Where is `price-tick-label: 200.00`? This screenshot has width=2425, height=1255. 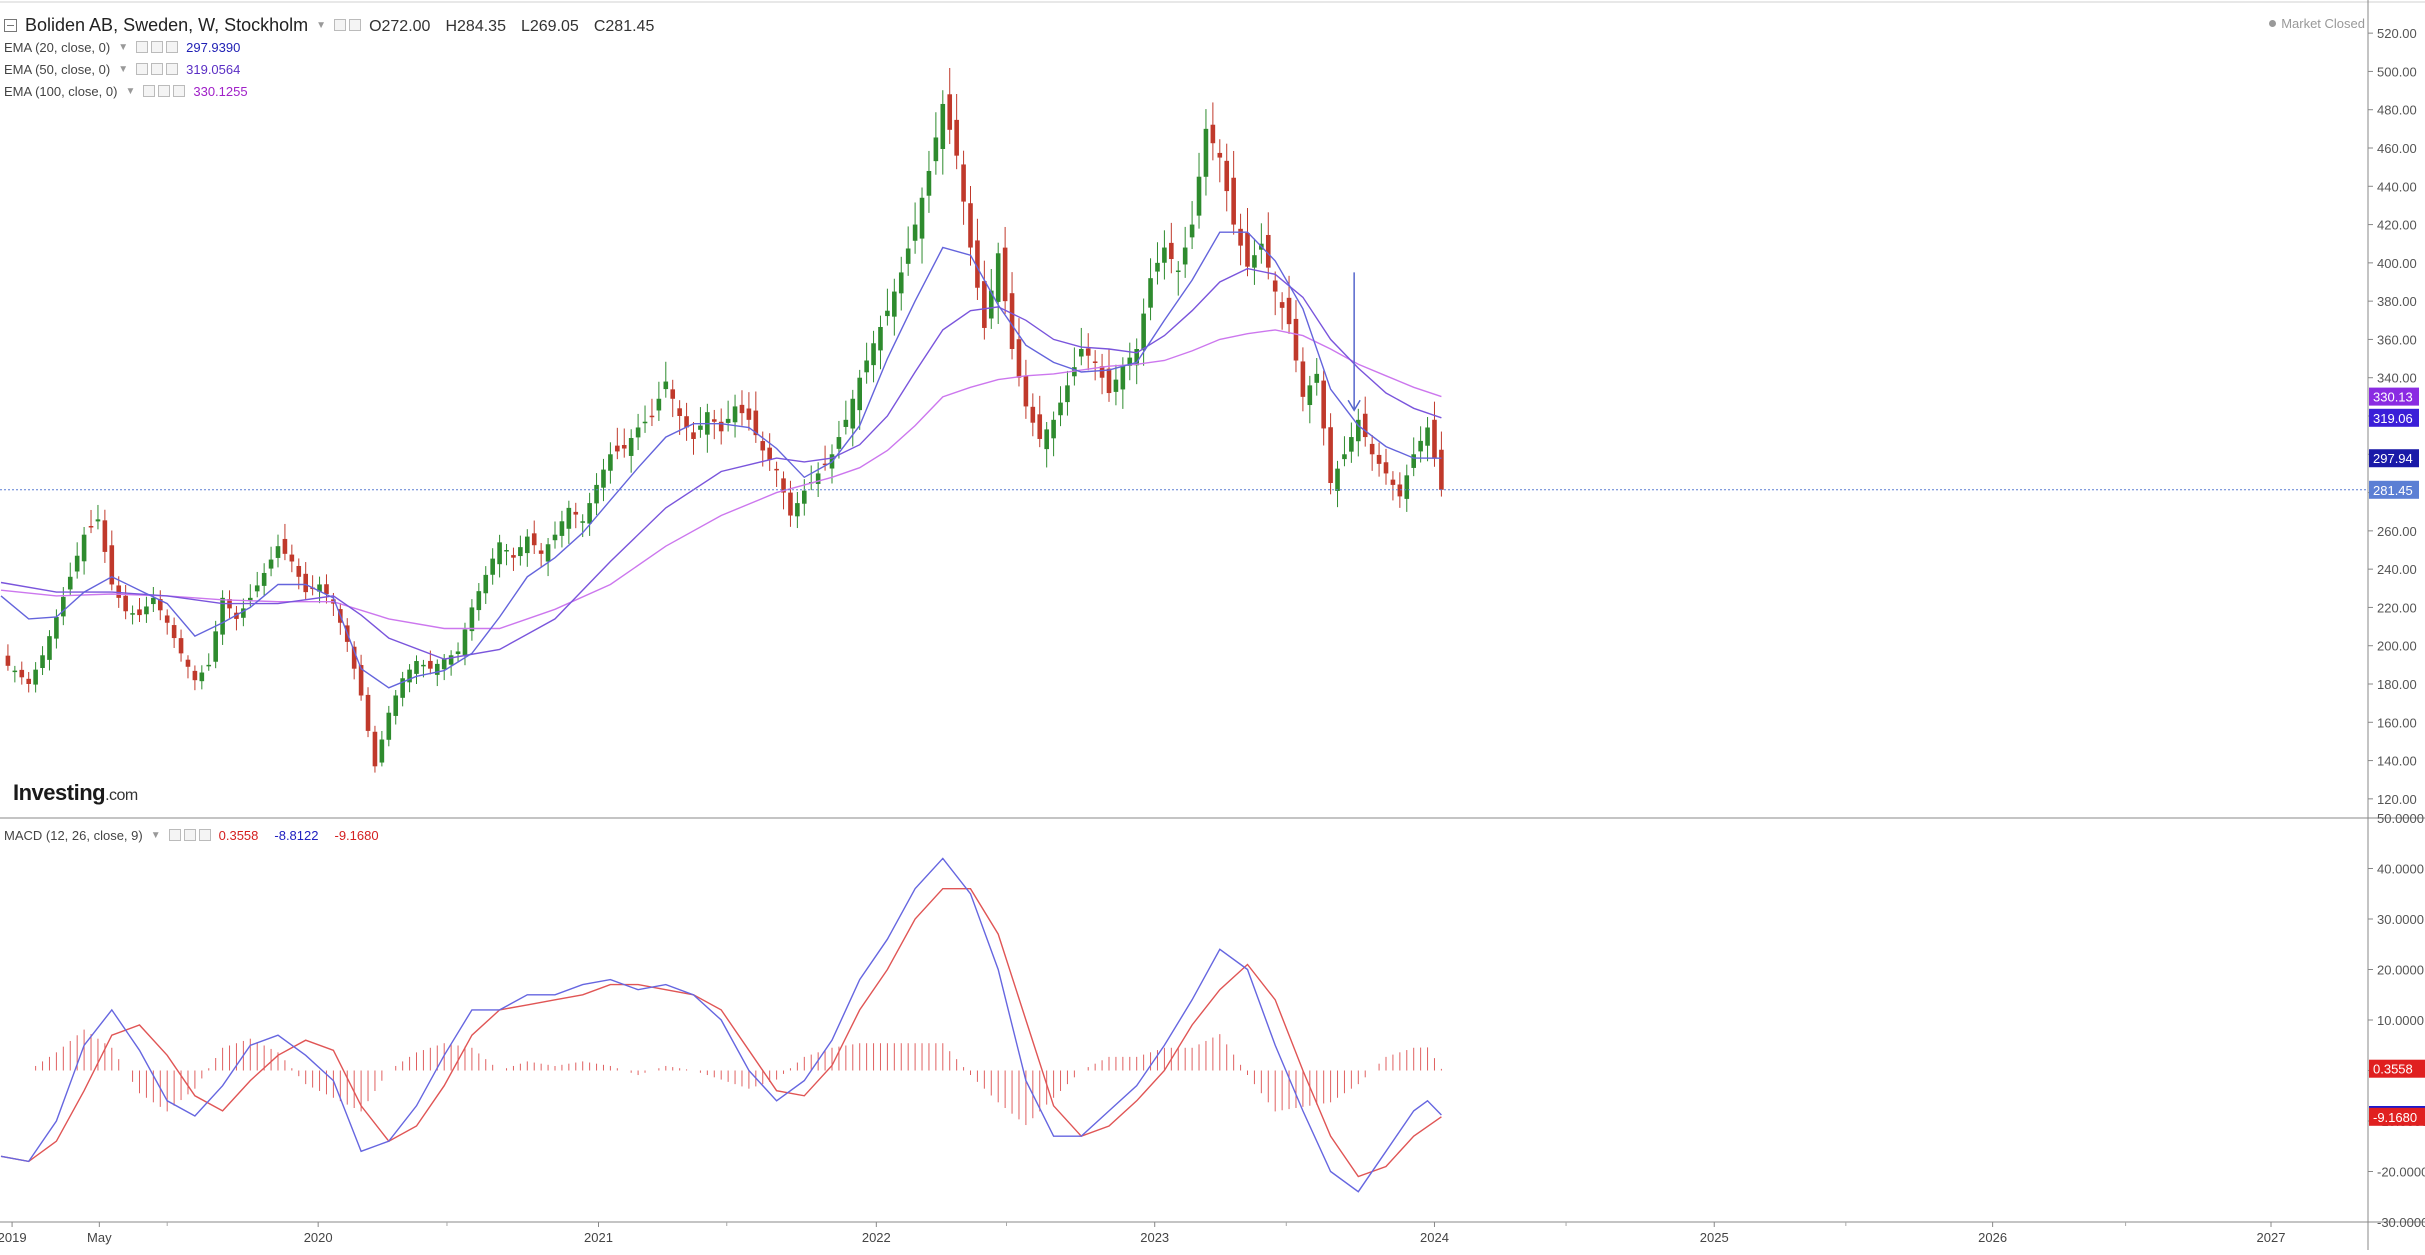
price-tick-label: 200.00 is located at coordinates (2397, 646).